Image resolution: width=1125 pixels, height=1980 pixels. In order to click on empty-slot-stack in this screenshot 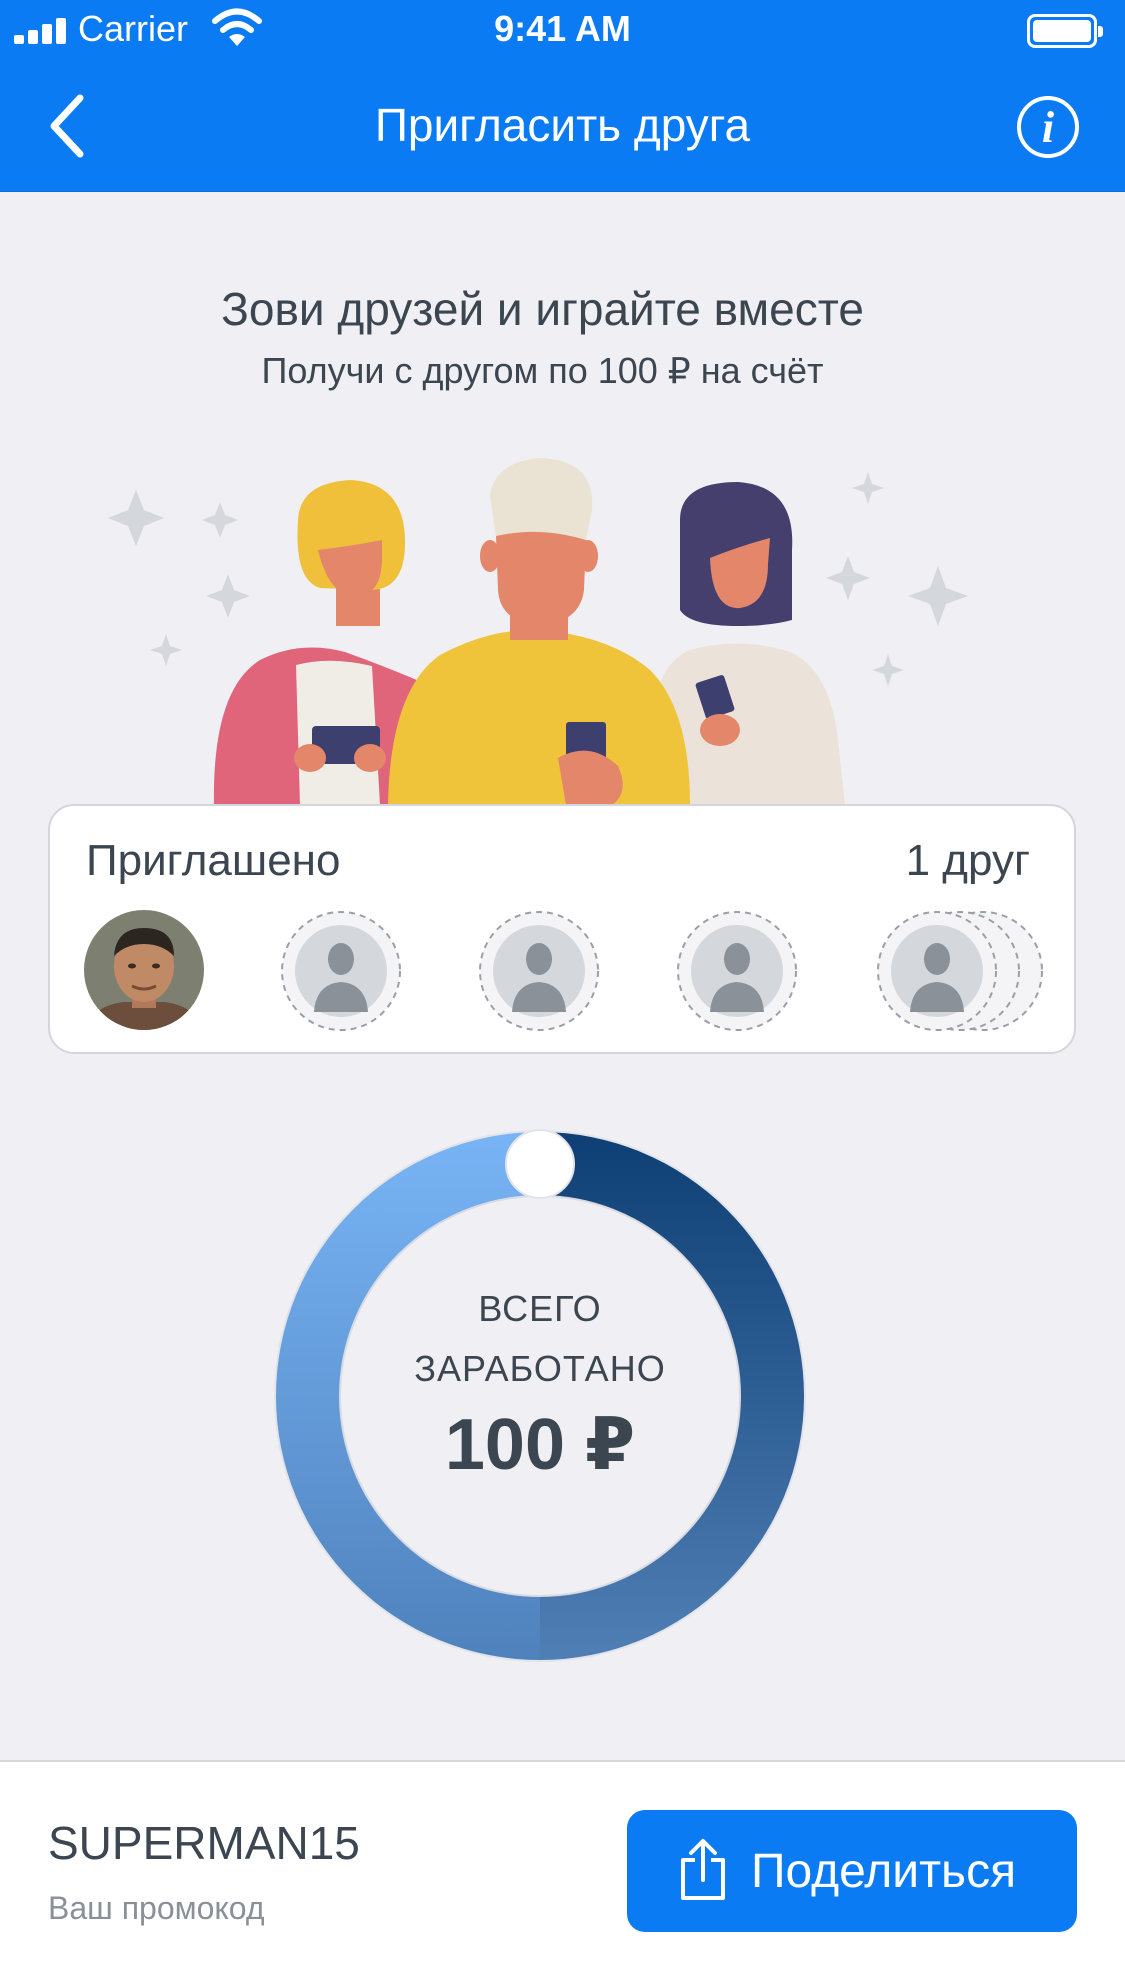, I will do `click(961, 971)`.